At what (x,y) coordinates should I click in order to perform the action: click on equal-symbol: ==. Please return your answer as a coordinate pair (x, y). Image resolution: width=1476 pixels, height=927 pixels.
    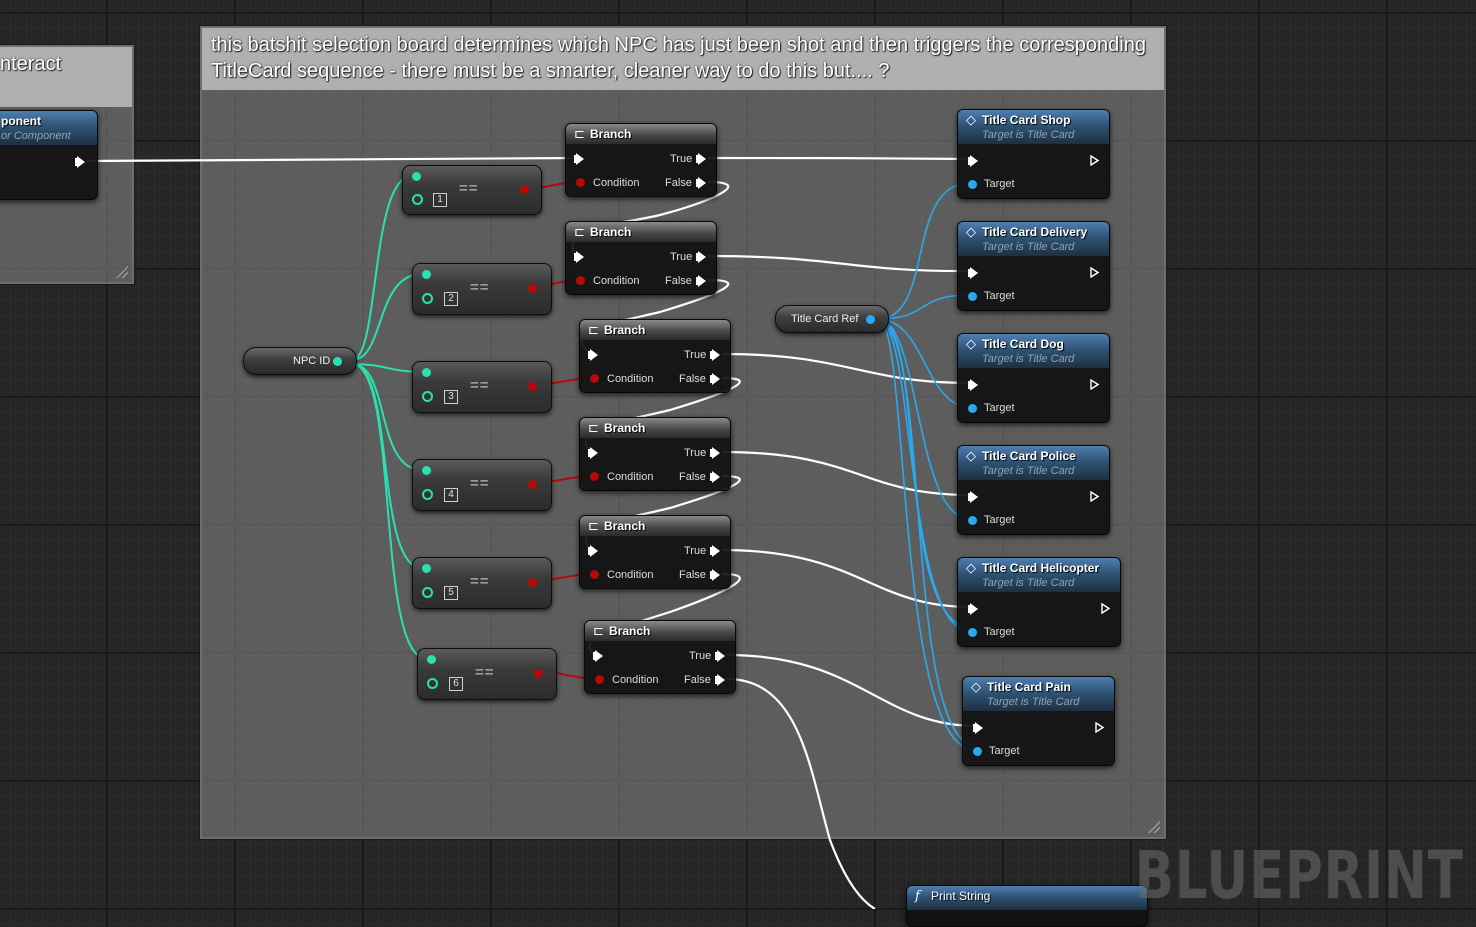
    Looking at the image, I should click on (480, 287).